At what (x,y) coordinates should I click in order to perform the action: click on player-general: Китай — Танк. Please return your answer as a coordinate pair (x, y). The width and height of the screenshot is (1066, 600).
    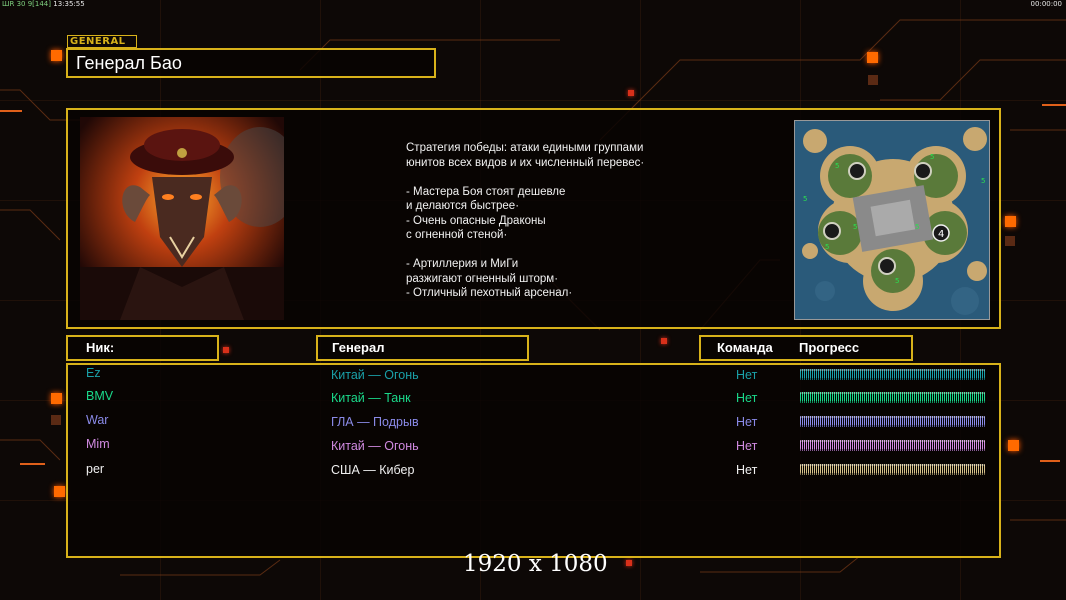
    Looking at the image, I should click on (371, 398).